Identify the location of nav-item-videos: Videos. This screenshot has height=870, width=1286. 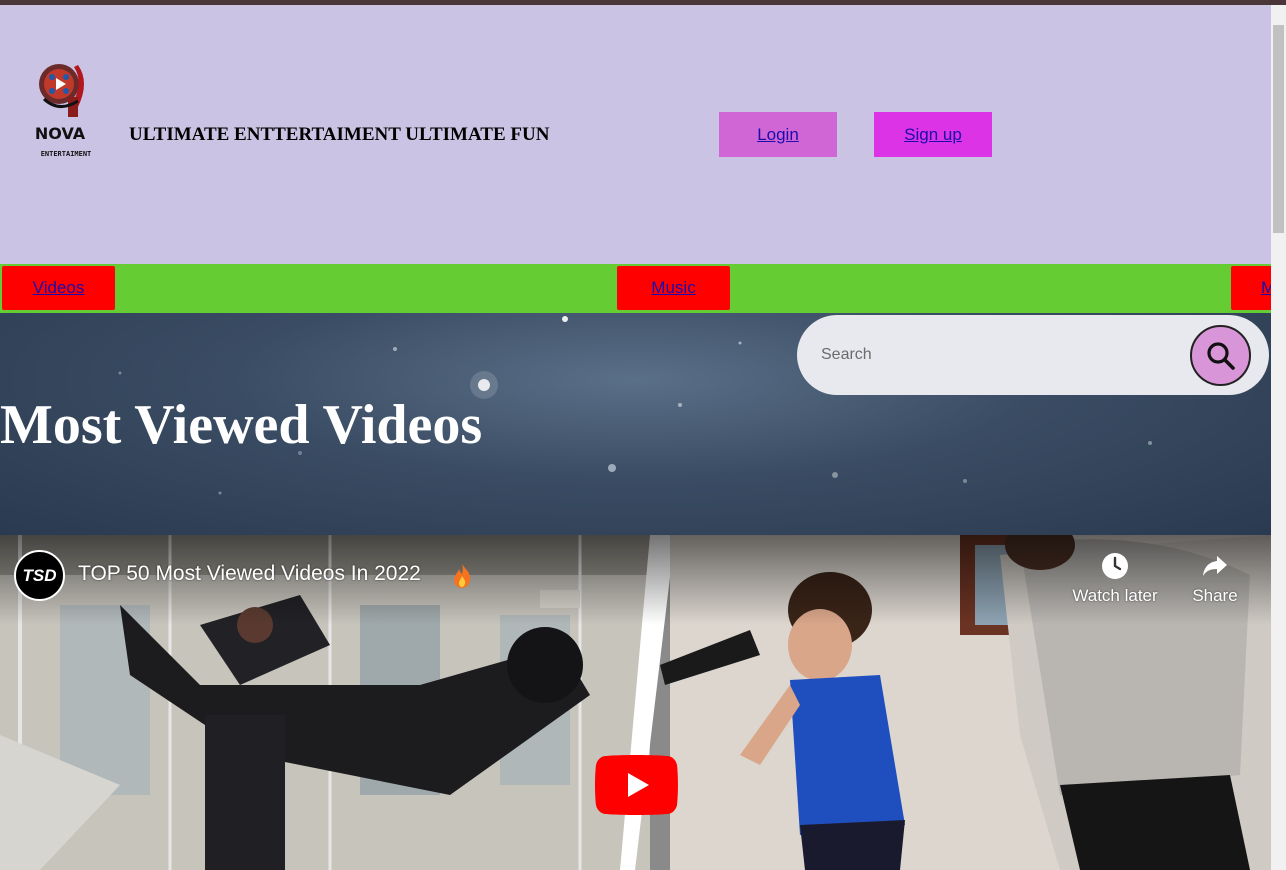
(58, 288).